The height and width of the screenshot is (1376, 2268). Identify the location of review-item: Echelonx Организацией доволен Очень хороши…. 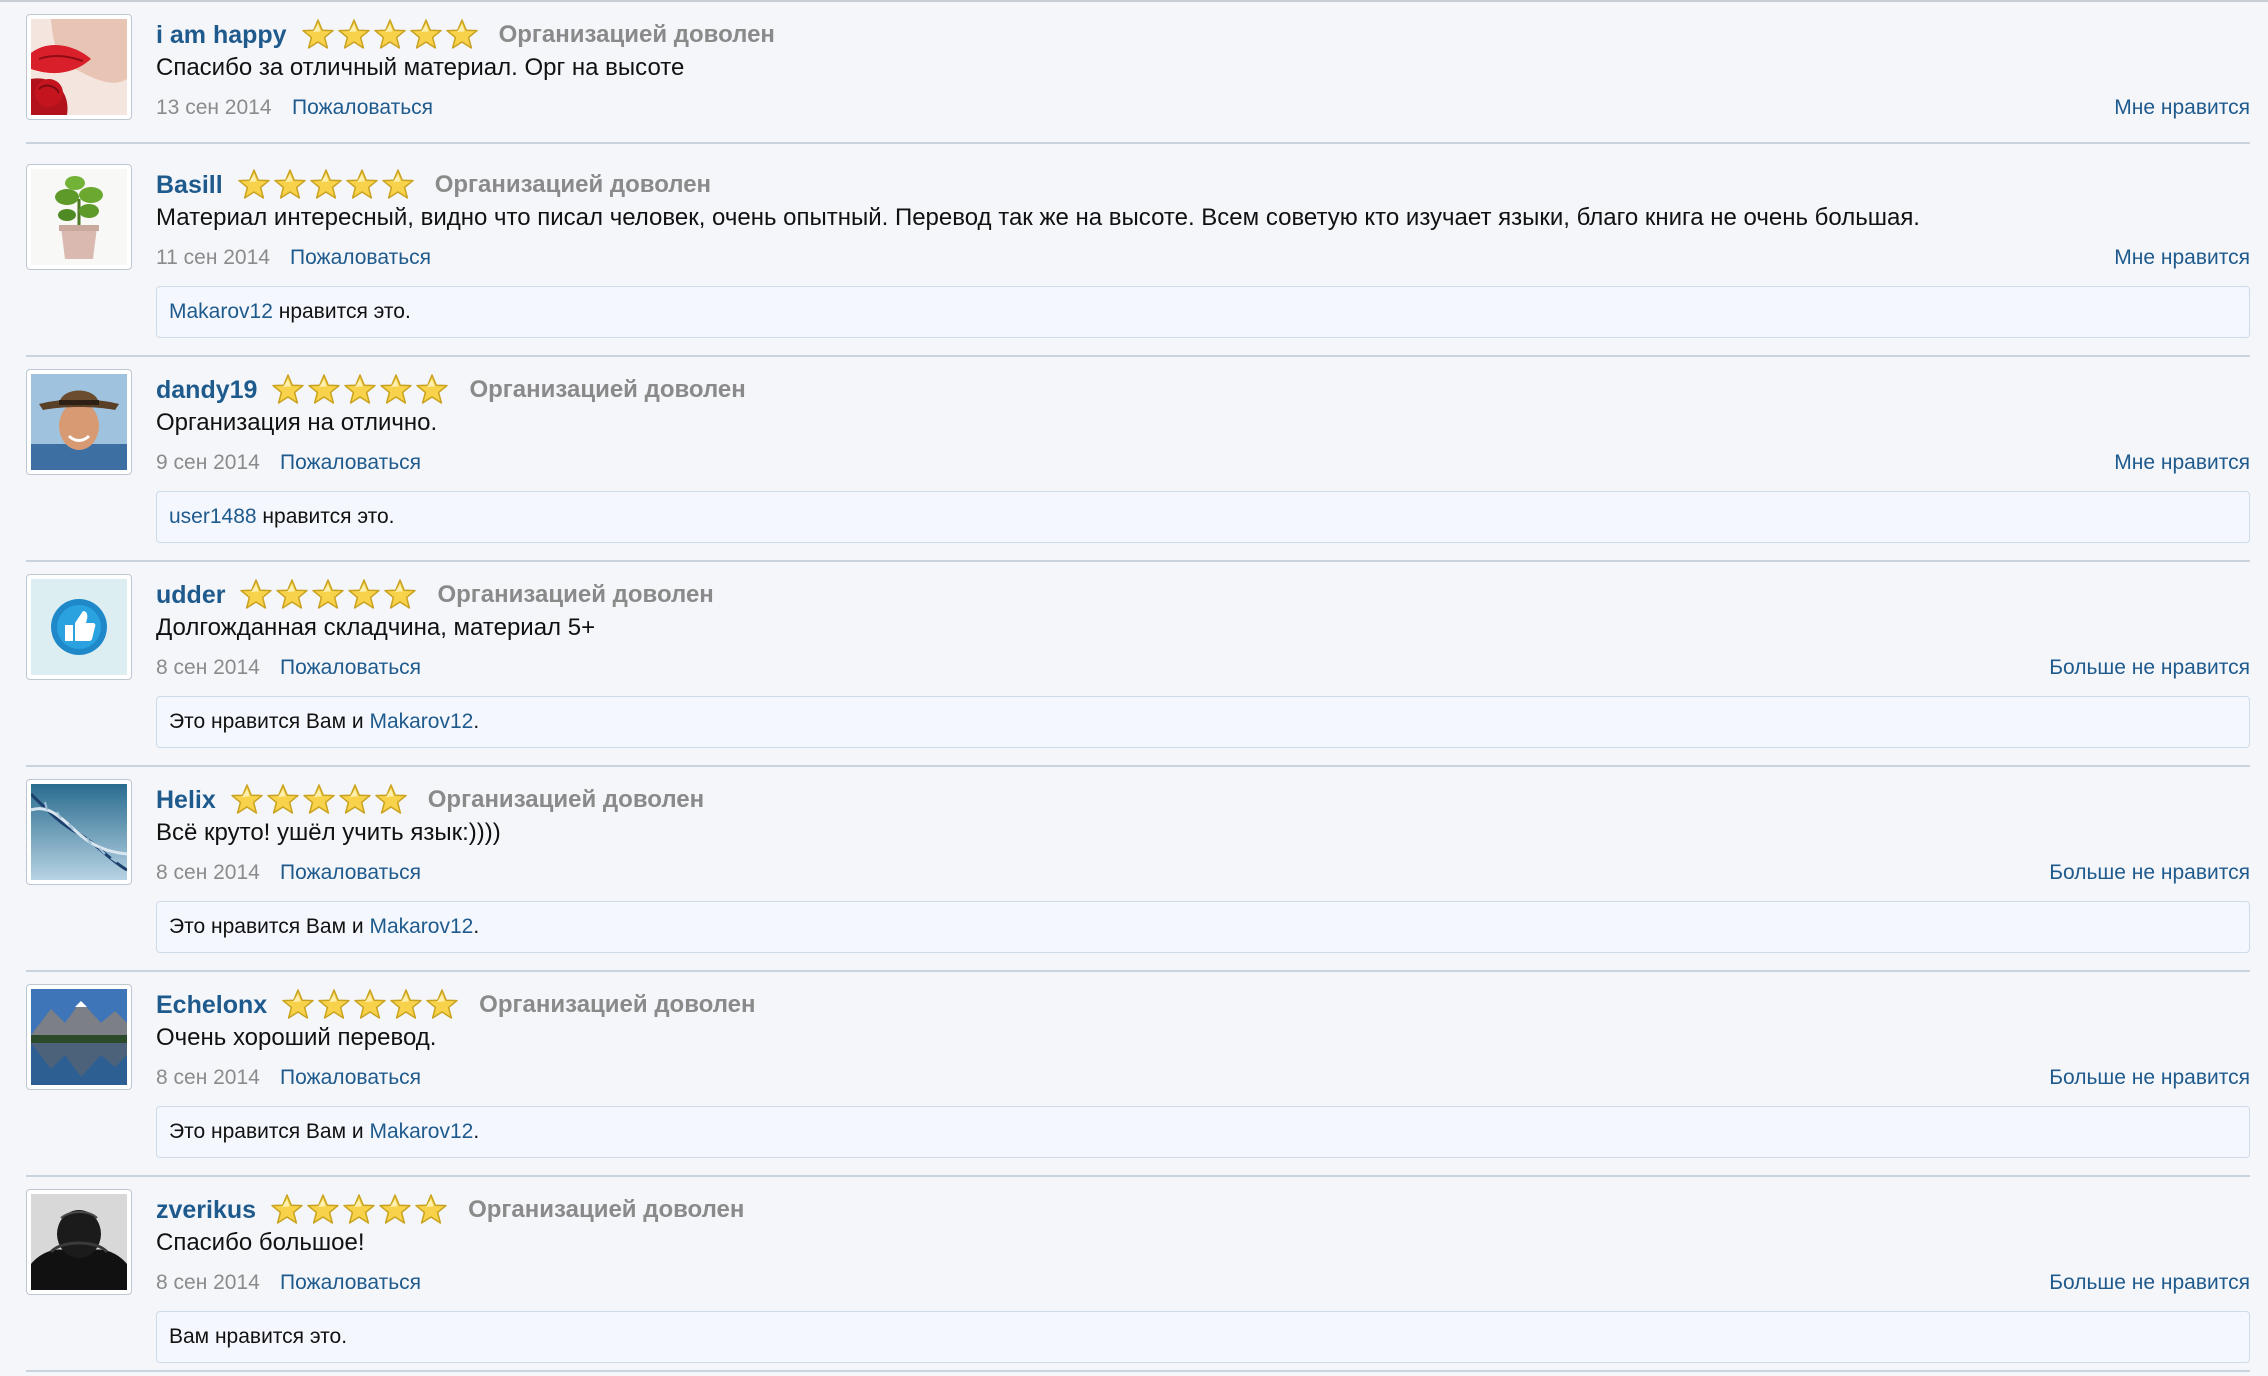
(1138, 1074).